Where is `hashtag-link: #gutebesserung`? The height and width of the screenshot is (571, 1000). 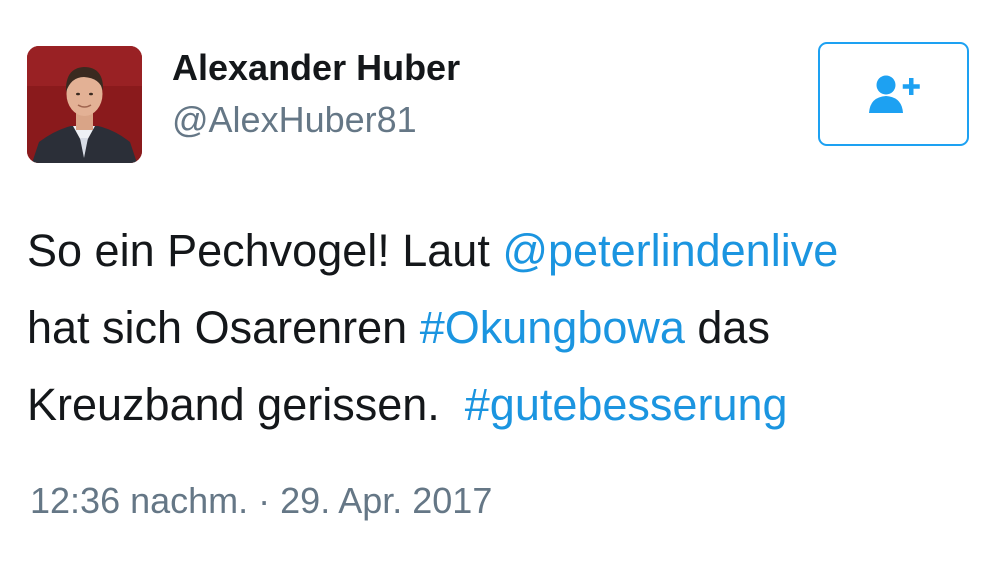 hashtag-link: #gutebesserung is located at coordinates (626, 404).